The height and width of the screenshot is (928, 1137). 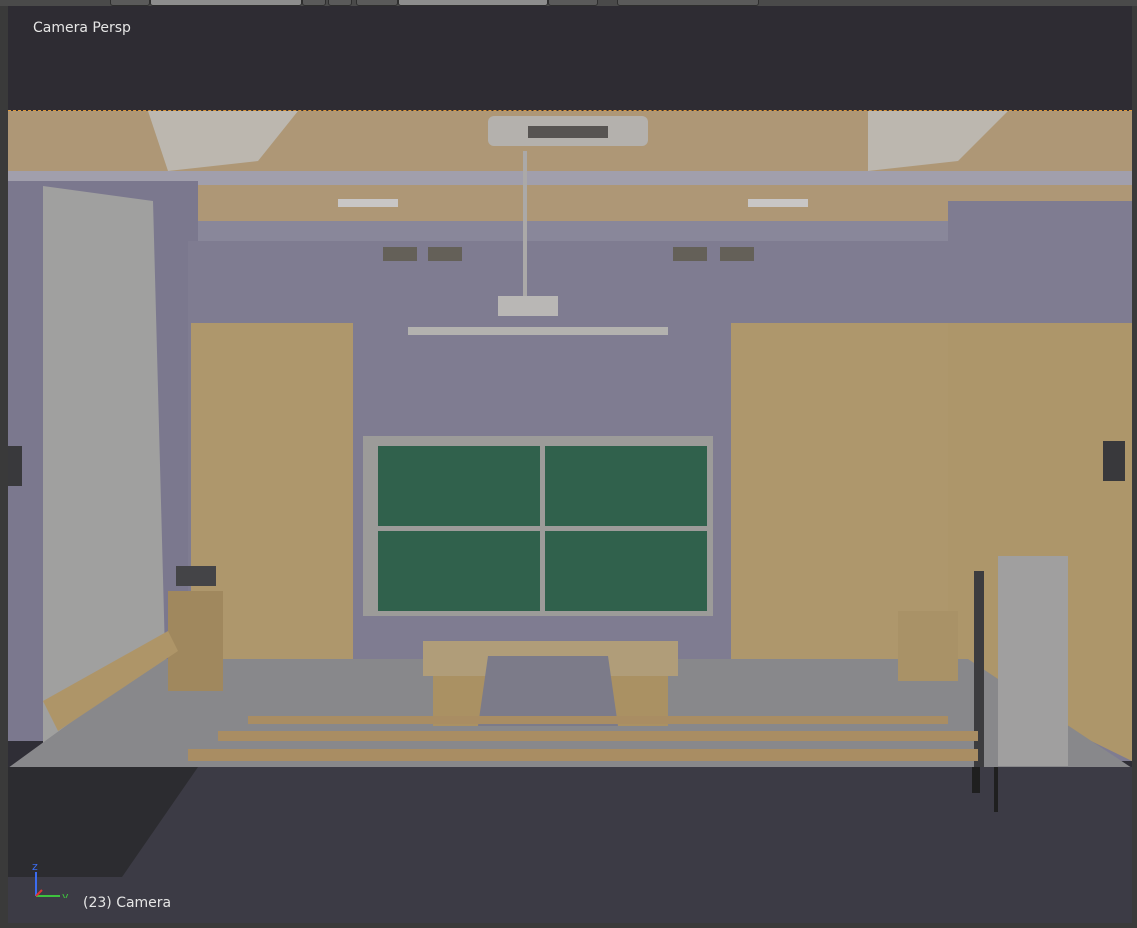 I want to click on region-divider-left, so click(x=4, y=467).